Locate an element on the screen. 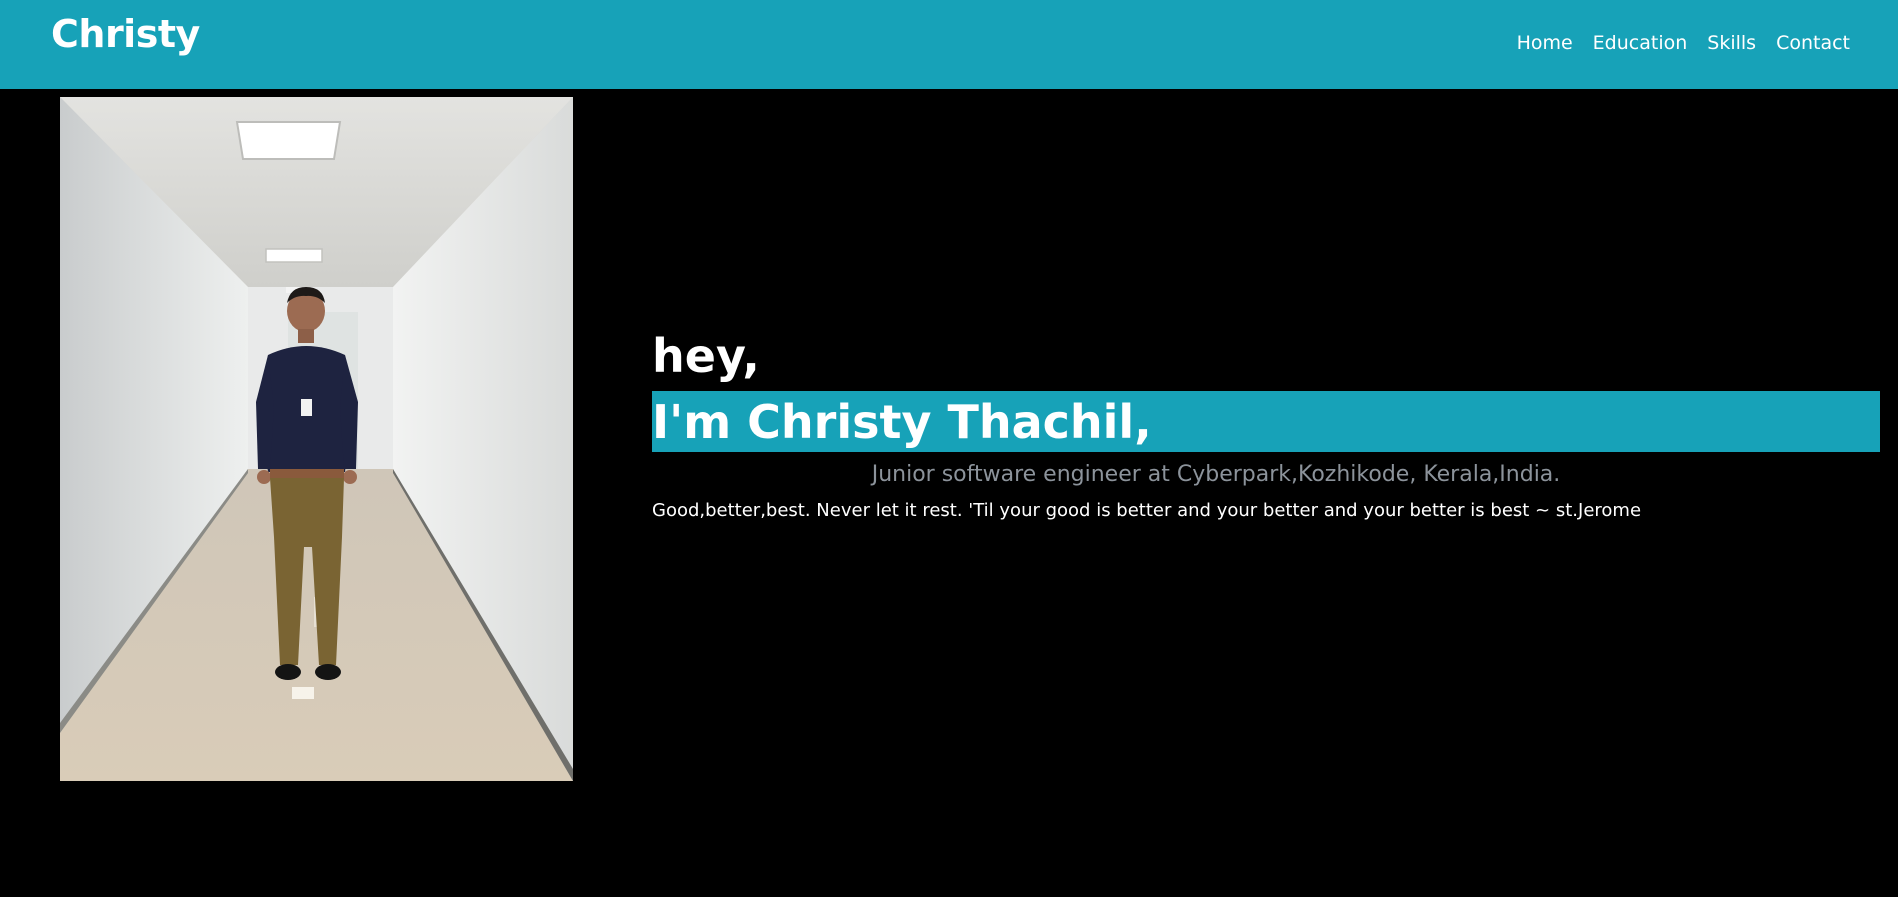 Image resolution: width=1898 pixels, height=897 pixels. nav-links: Home Education Skills Contact is located at coordinates (1683, 43).